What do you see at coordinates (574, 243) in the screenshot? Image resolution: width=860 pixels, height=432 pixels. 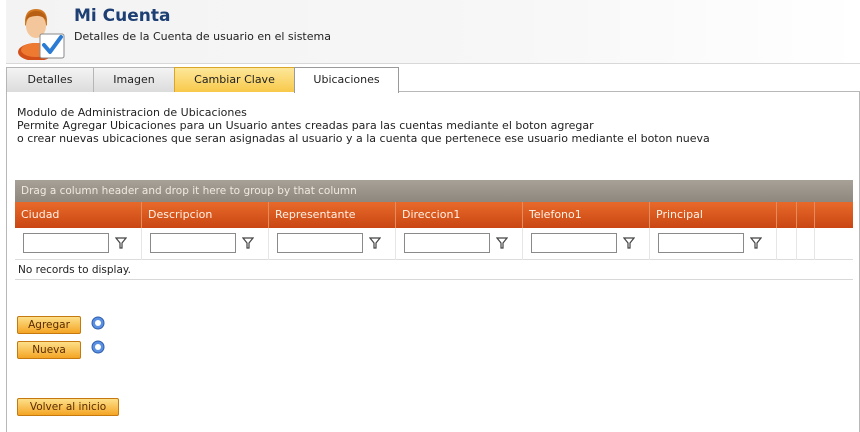 I see `filter-input-telefono1` at bounding box center [574, 243].